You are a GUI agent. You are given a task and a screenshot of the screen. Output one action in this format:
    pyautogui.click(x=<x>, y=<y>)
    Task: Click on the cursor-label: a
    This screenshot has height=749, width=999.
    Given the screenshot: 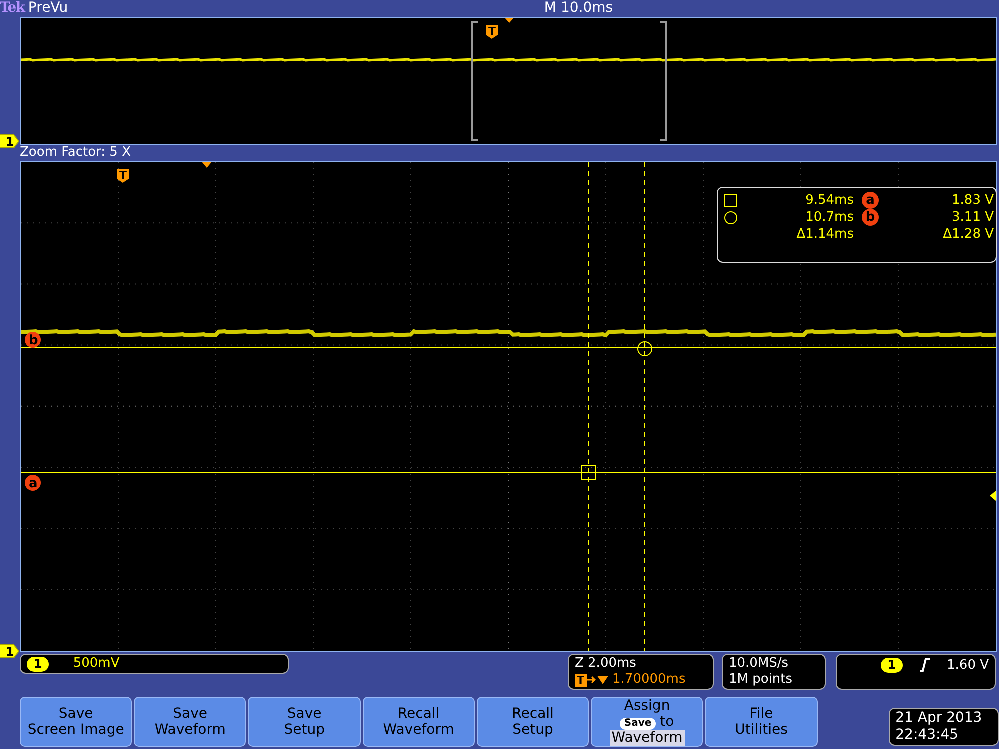 What is the action you would take?
    pyautogui.click(x=33, y=483)
    